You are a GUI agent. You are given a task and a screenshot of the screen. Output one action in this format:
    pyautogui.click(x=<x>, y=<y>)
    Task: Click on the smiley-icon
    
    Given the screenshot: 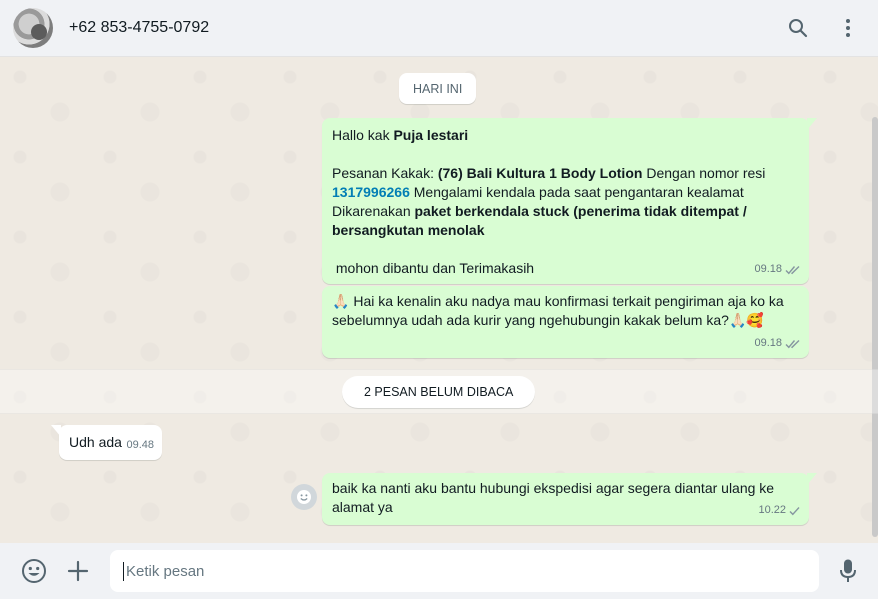 What is the action you would take?
    pyautogui.click(x=304, y=497)
    